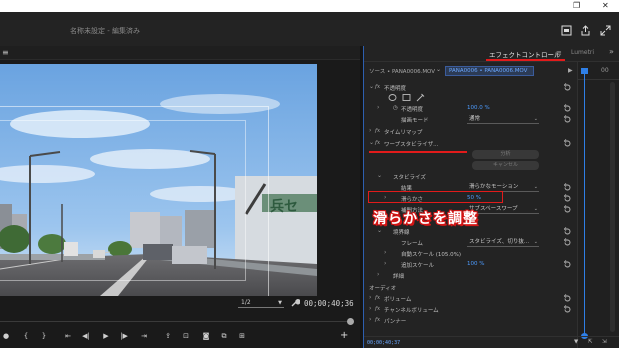 The image size is (619, 348). Describe the element at coordinates (559, 53) in the screenshot. I see `panel-menu-icon: ≡` at that location.